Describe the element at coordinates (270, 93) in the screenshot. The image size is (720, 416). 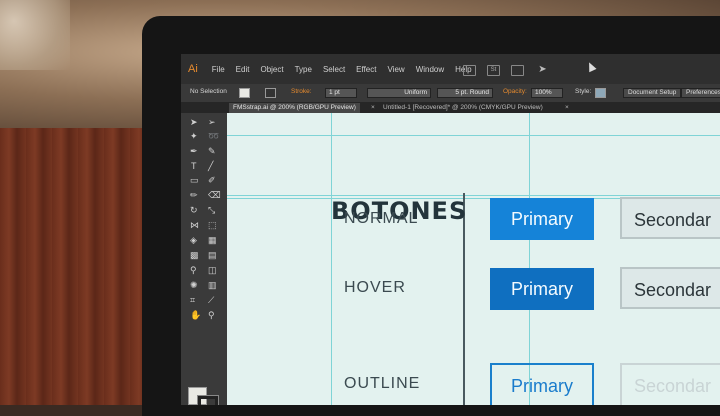
I see `stroke-color-swatch` at that location.